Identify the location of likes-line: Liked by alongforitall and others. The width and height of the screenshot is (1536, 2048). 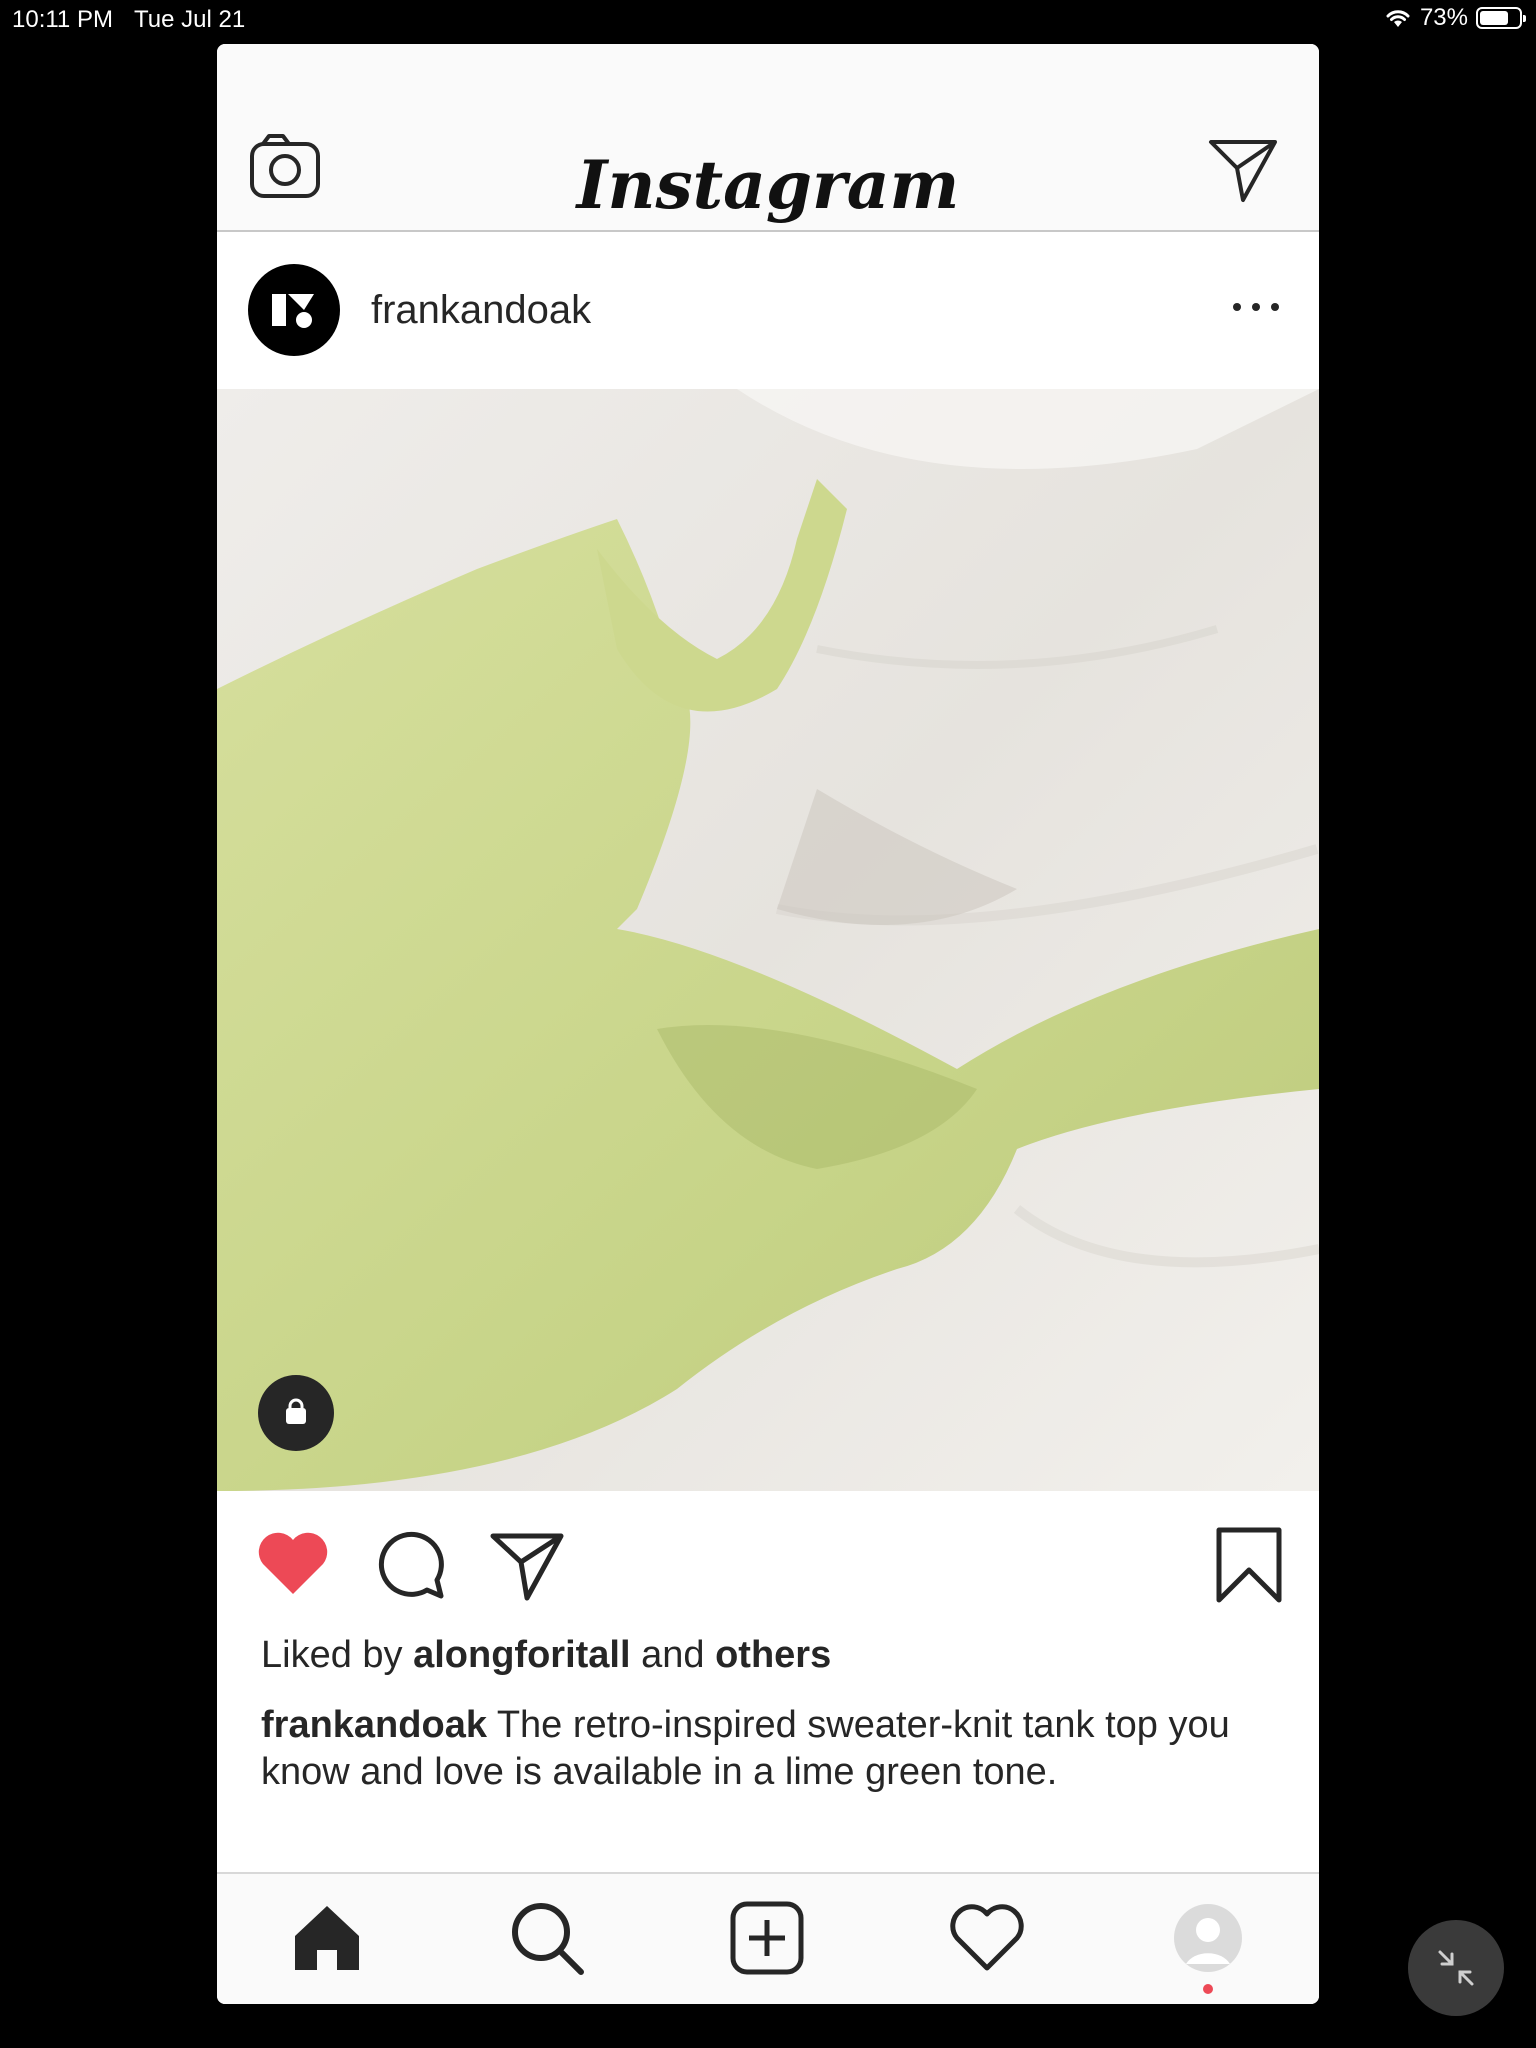
(546, 1655).